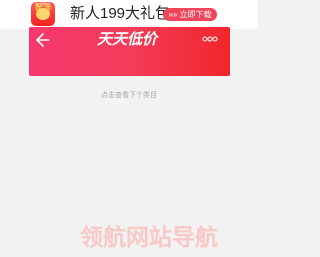 This screenshot has width=320, height=257. What do you see at coordinates (149, 237) in the screenshot?
I see `watermark-text: 领航网站导航` at bounding box center [149, 237].